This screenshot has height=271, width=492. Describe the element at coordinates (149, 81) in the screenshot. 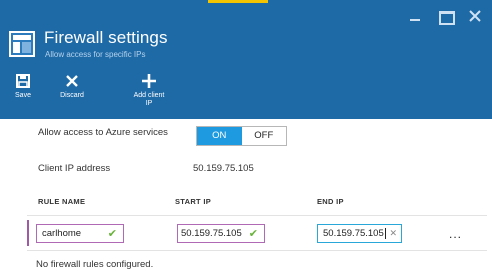

I see `add-icon` at that location.